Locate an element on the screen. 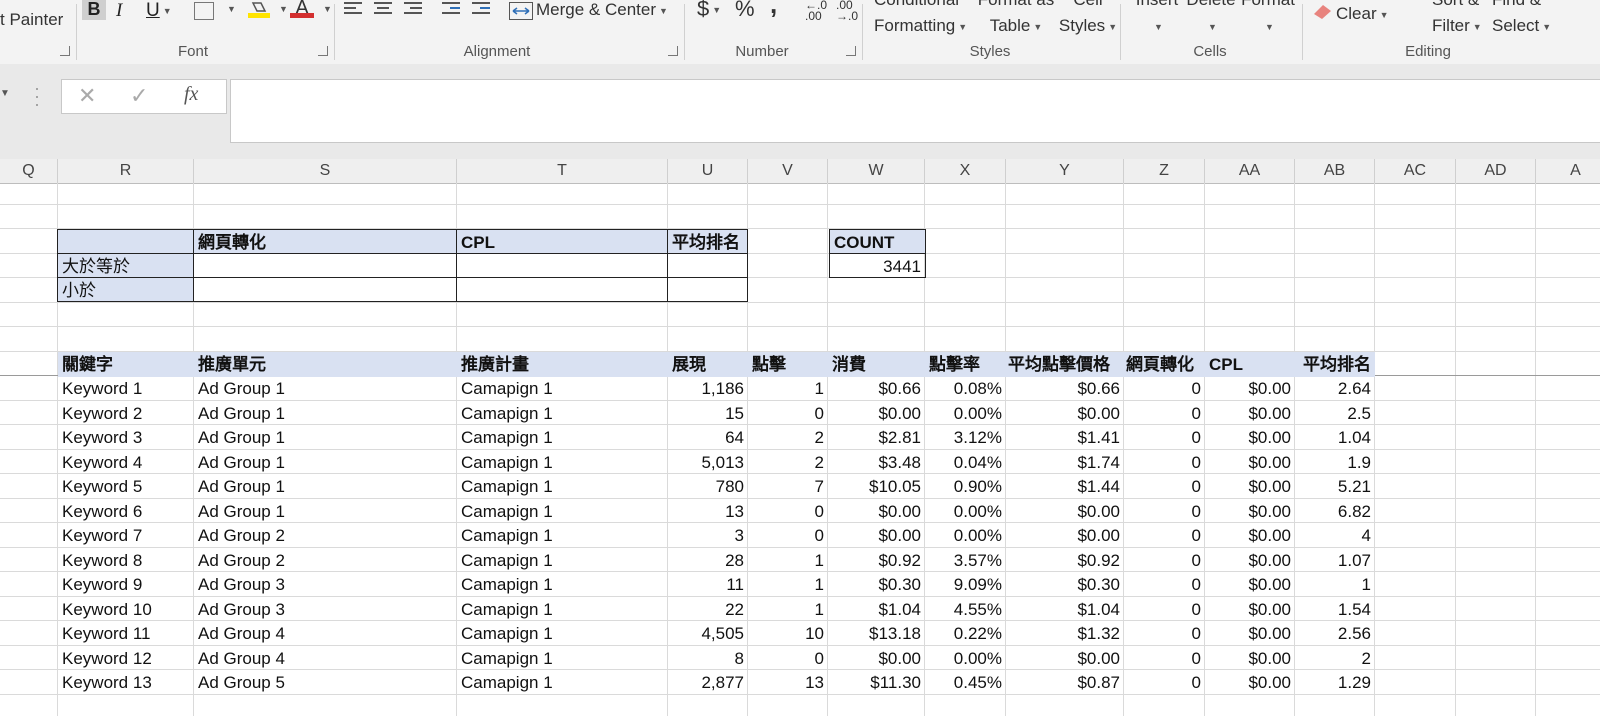  cell-keyword: Keyword 11 is located at coordinates (126, 633).